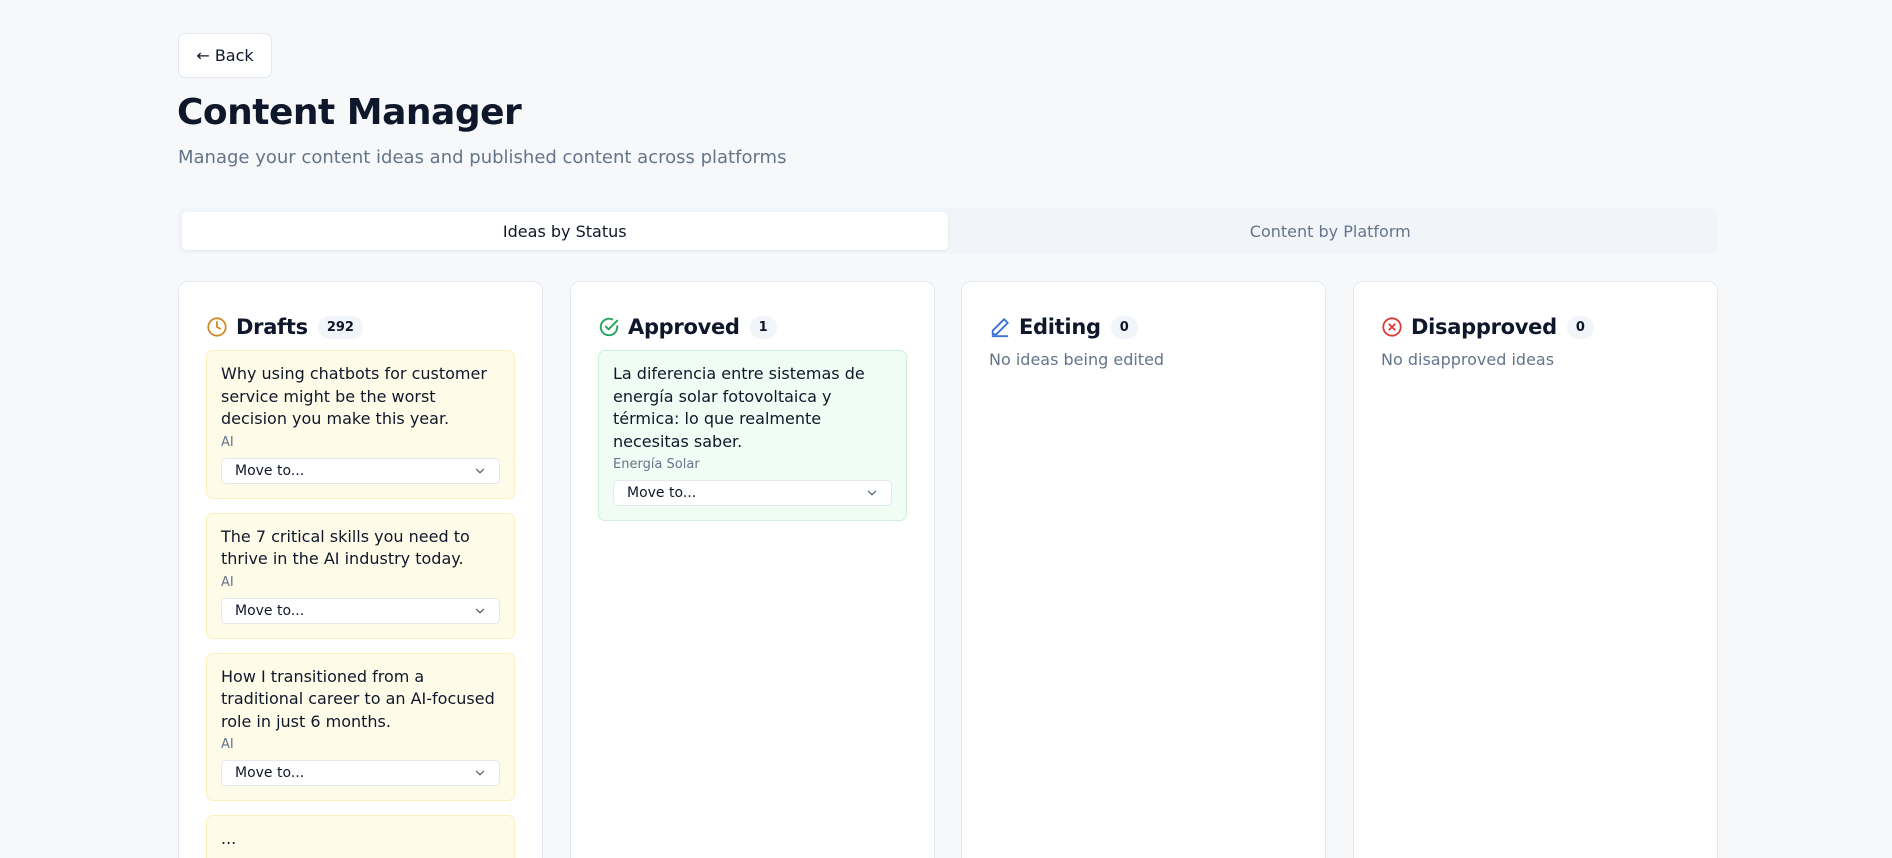 The width and height of the screenshot is (1892, 858). Describe the element at coordinates (763, 327) in the screenshot. I see `approved-count-badge: 1` at that location.